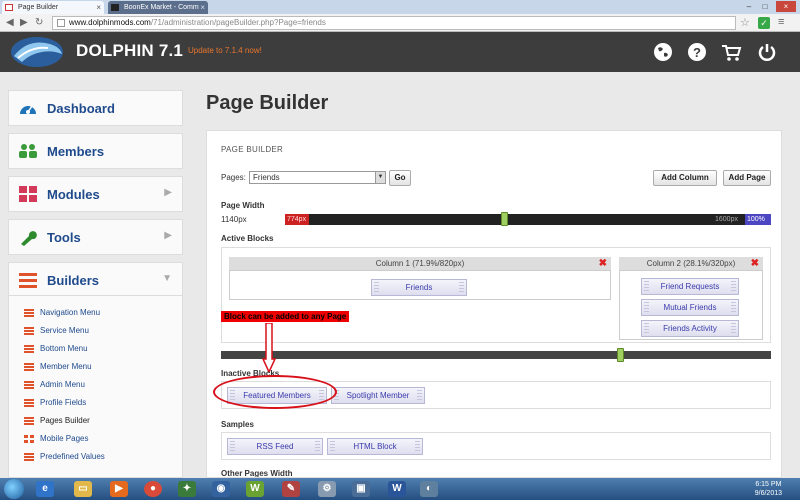  What do you see at coordinates (63, 402) in the screenshot?
I see `submenu-label: Profile Fields` at bounding box center [63, 402].